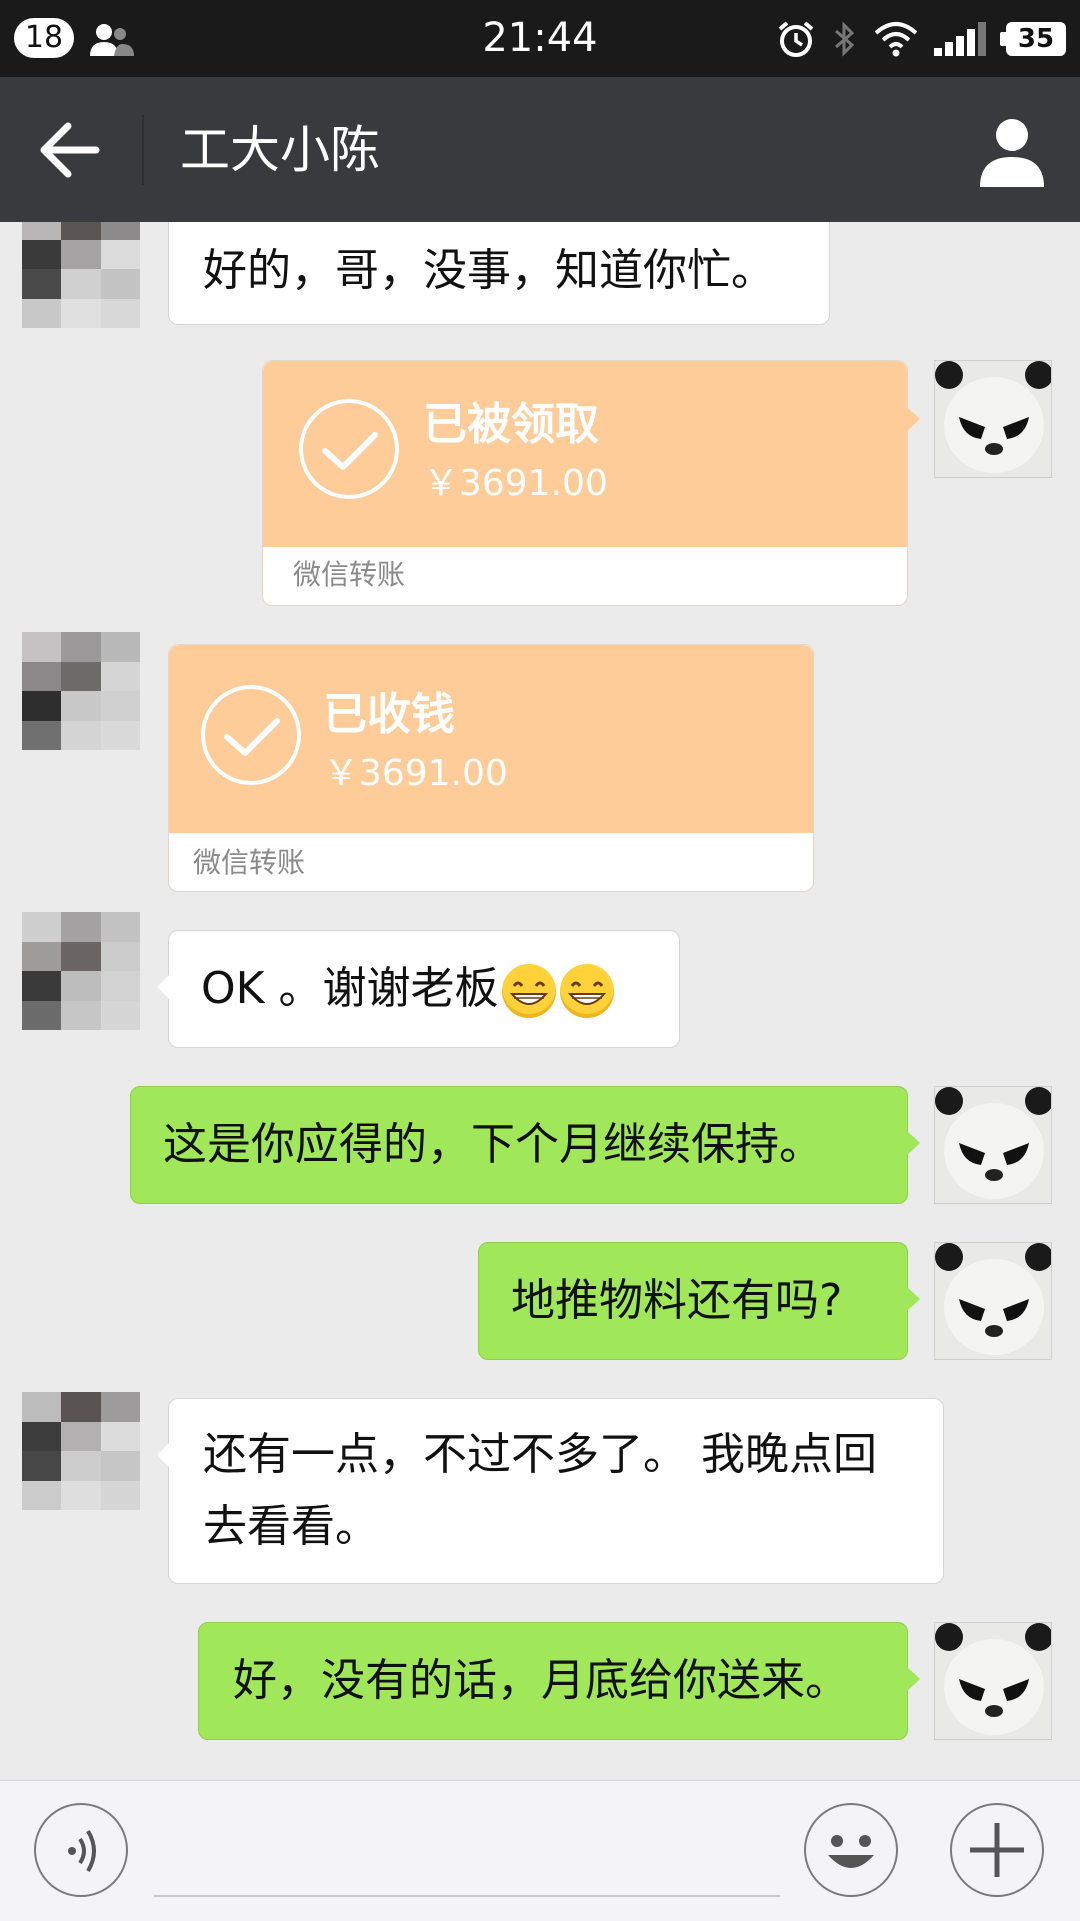  I want to click on voice-button, so click(81, 1850).